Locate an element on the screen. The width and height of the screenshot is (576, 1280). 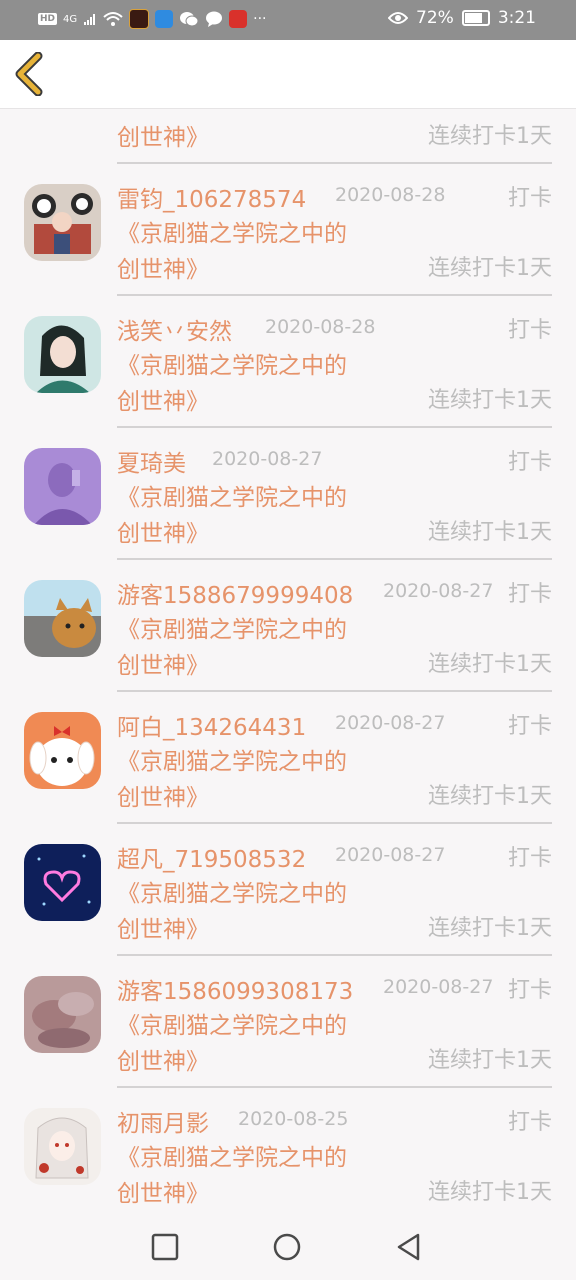
home-button is located at coordinates (287, 1247).